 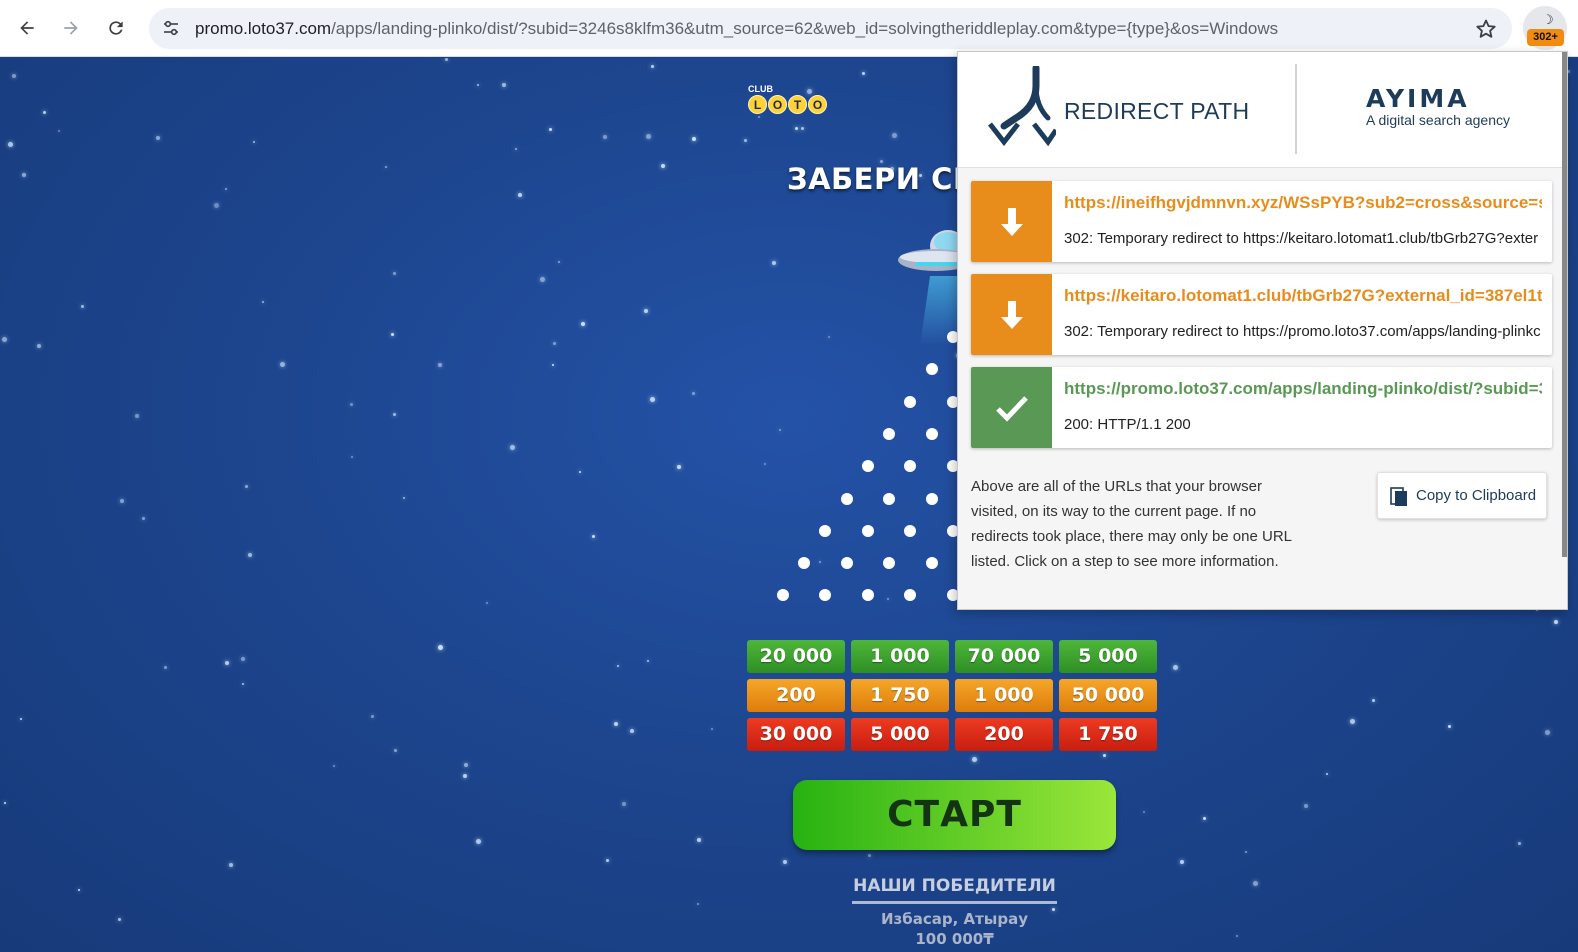 I want to click on start-button: СТАРТ, so click(x=954, y=815).